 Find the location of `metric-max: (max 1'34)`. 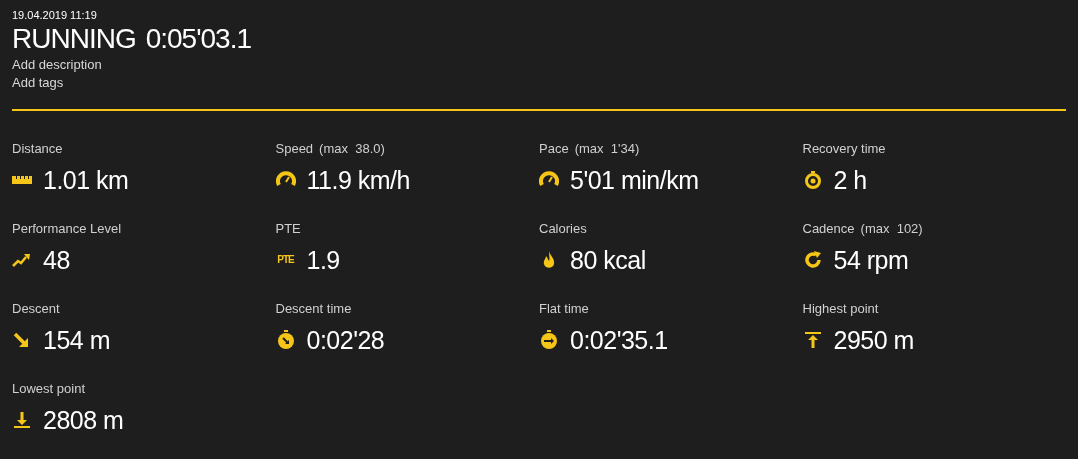

metric-max: (max 1'34) is located at coordinates (607, 149).